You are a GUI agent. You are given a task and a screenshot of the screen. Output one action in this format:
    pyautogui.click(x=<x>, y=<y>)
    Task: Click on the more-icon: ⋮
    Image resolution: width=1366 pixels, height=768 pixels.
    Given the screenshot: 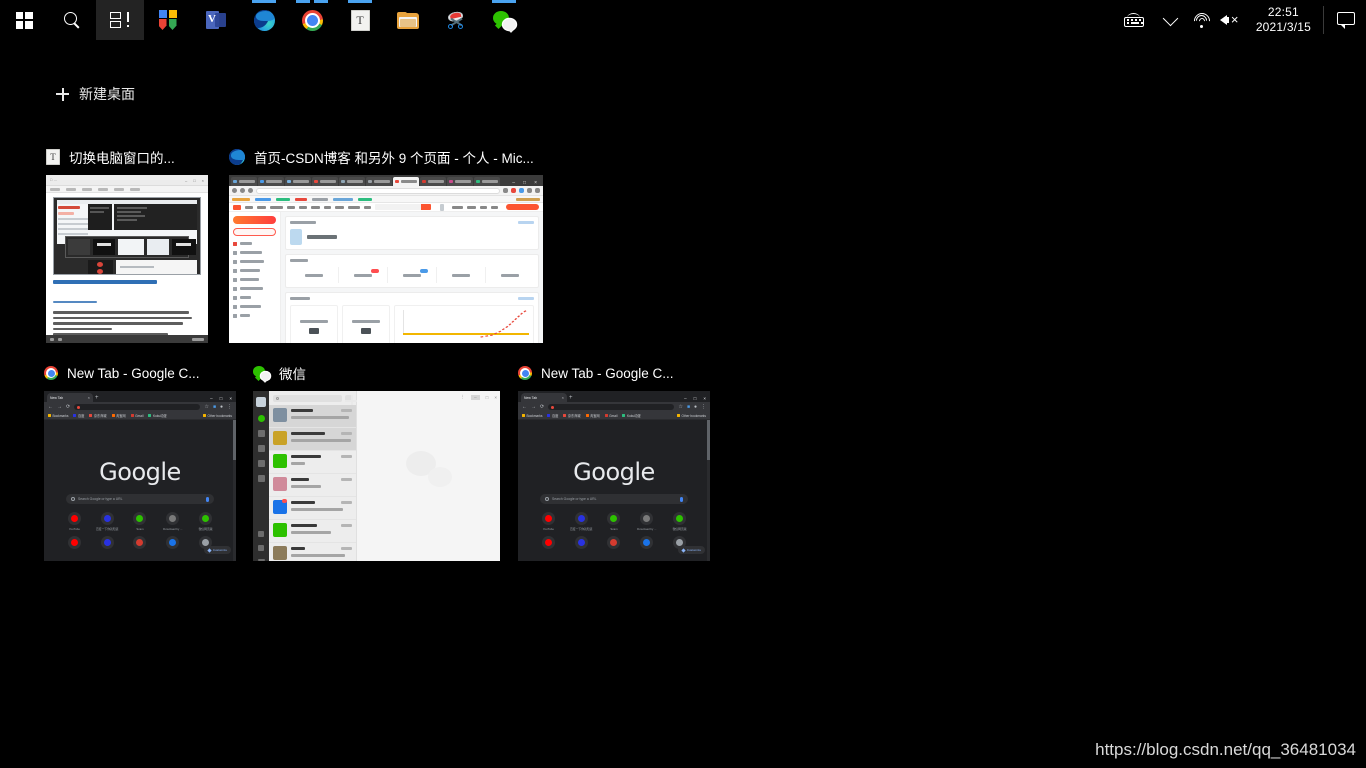 What is the action you would take?
    pyautogui.click(x=462, y=397)
    